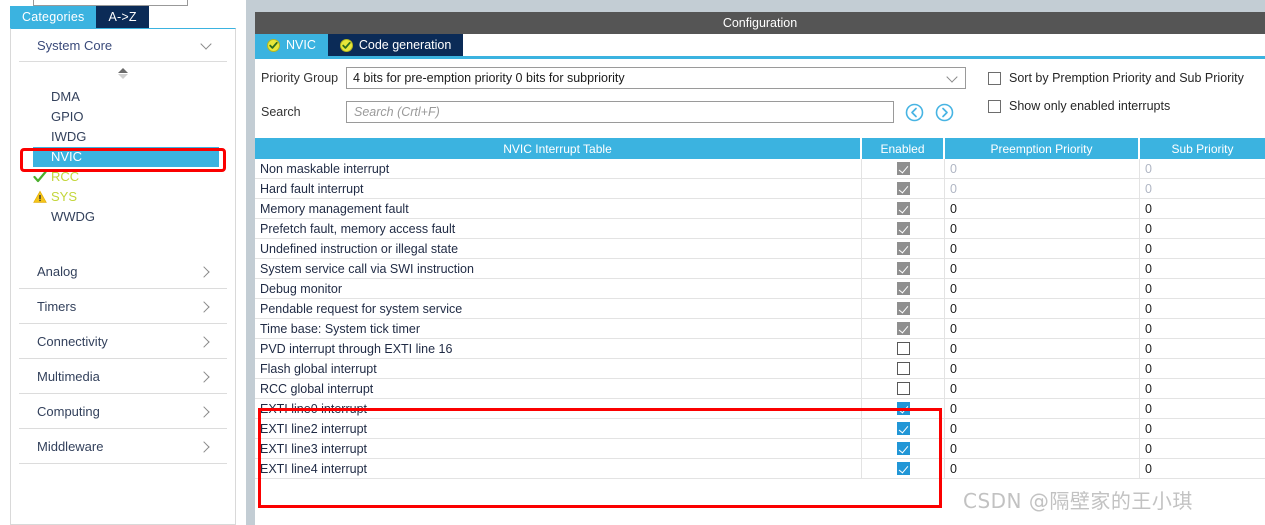 This screenshot has width=1265, height=525. Describe the element at coordinates (760, 469) in the screenshot. I see `table-row: EXTI line4 interrupt 0 0` at that location.